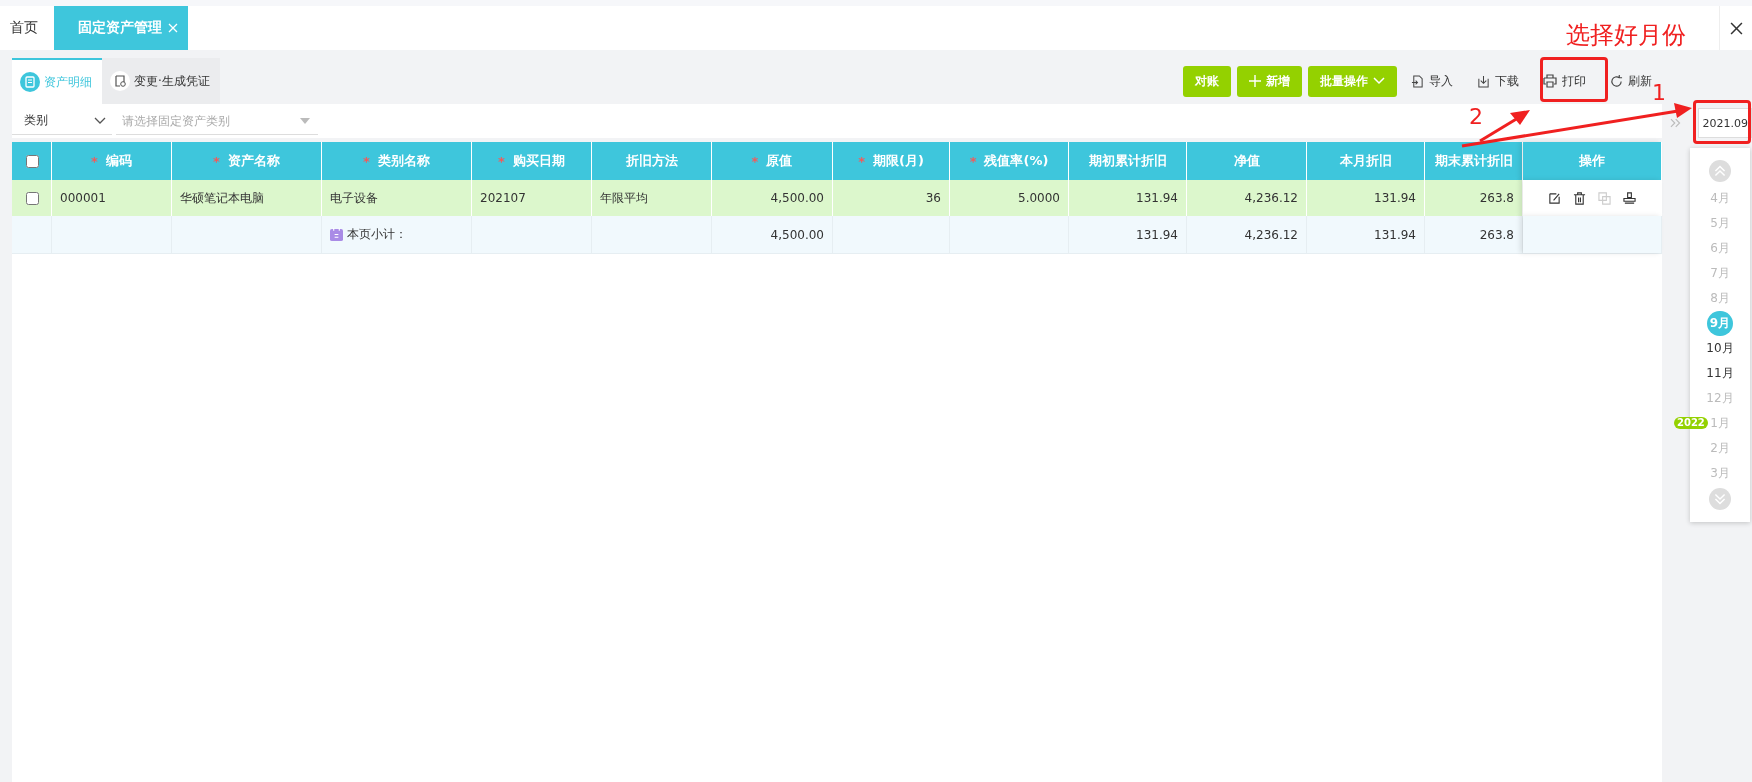 This screenshot has width=1752, height=782. What do you see at coordinates (32, 198) in the screenshot?
I see `row-checkbox` at bounding box center [32, 198].